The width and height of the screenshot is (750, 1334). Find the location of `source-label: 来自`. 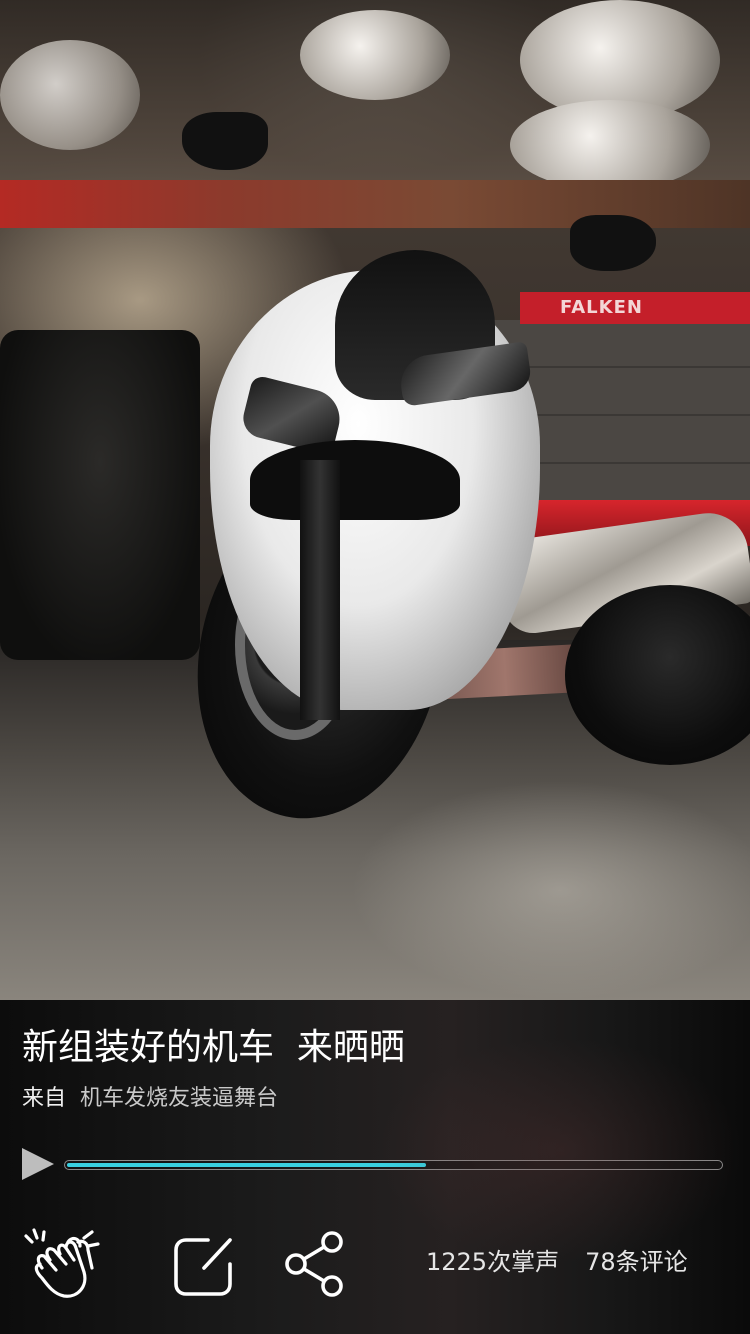

source-label: 来自 is located at coordinates (44, 1098).